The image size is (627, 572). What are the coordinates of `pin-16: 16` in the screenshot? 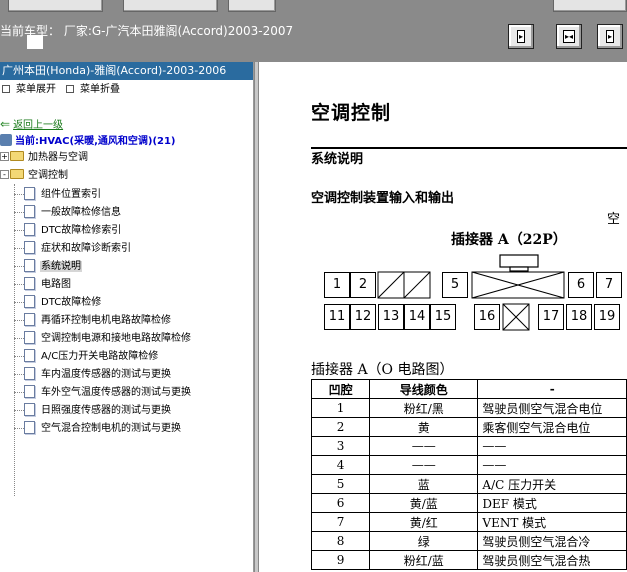 It's located at (487, 317).